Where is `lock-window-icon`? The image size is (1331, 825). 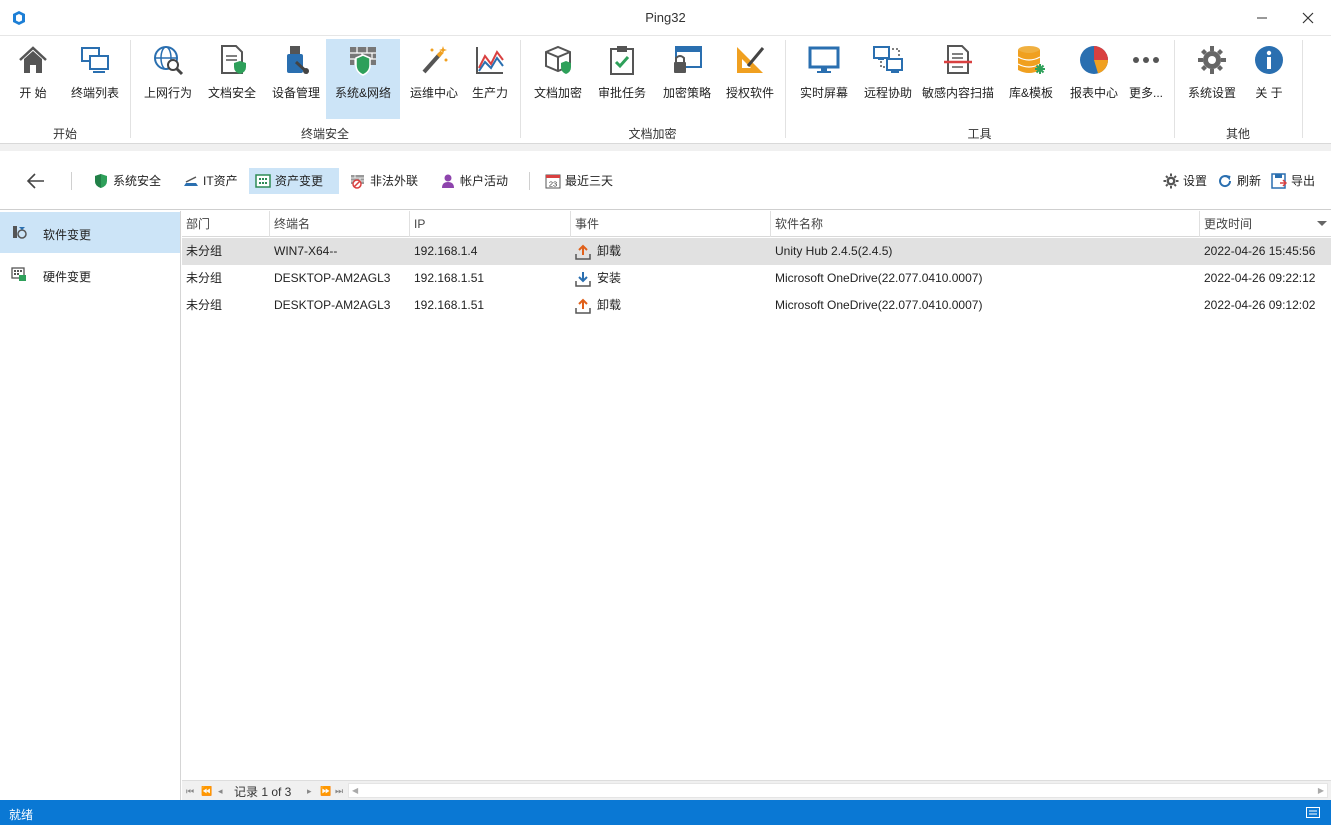 lock-window-icon is located at coordinates (688, 59).